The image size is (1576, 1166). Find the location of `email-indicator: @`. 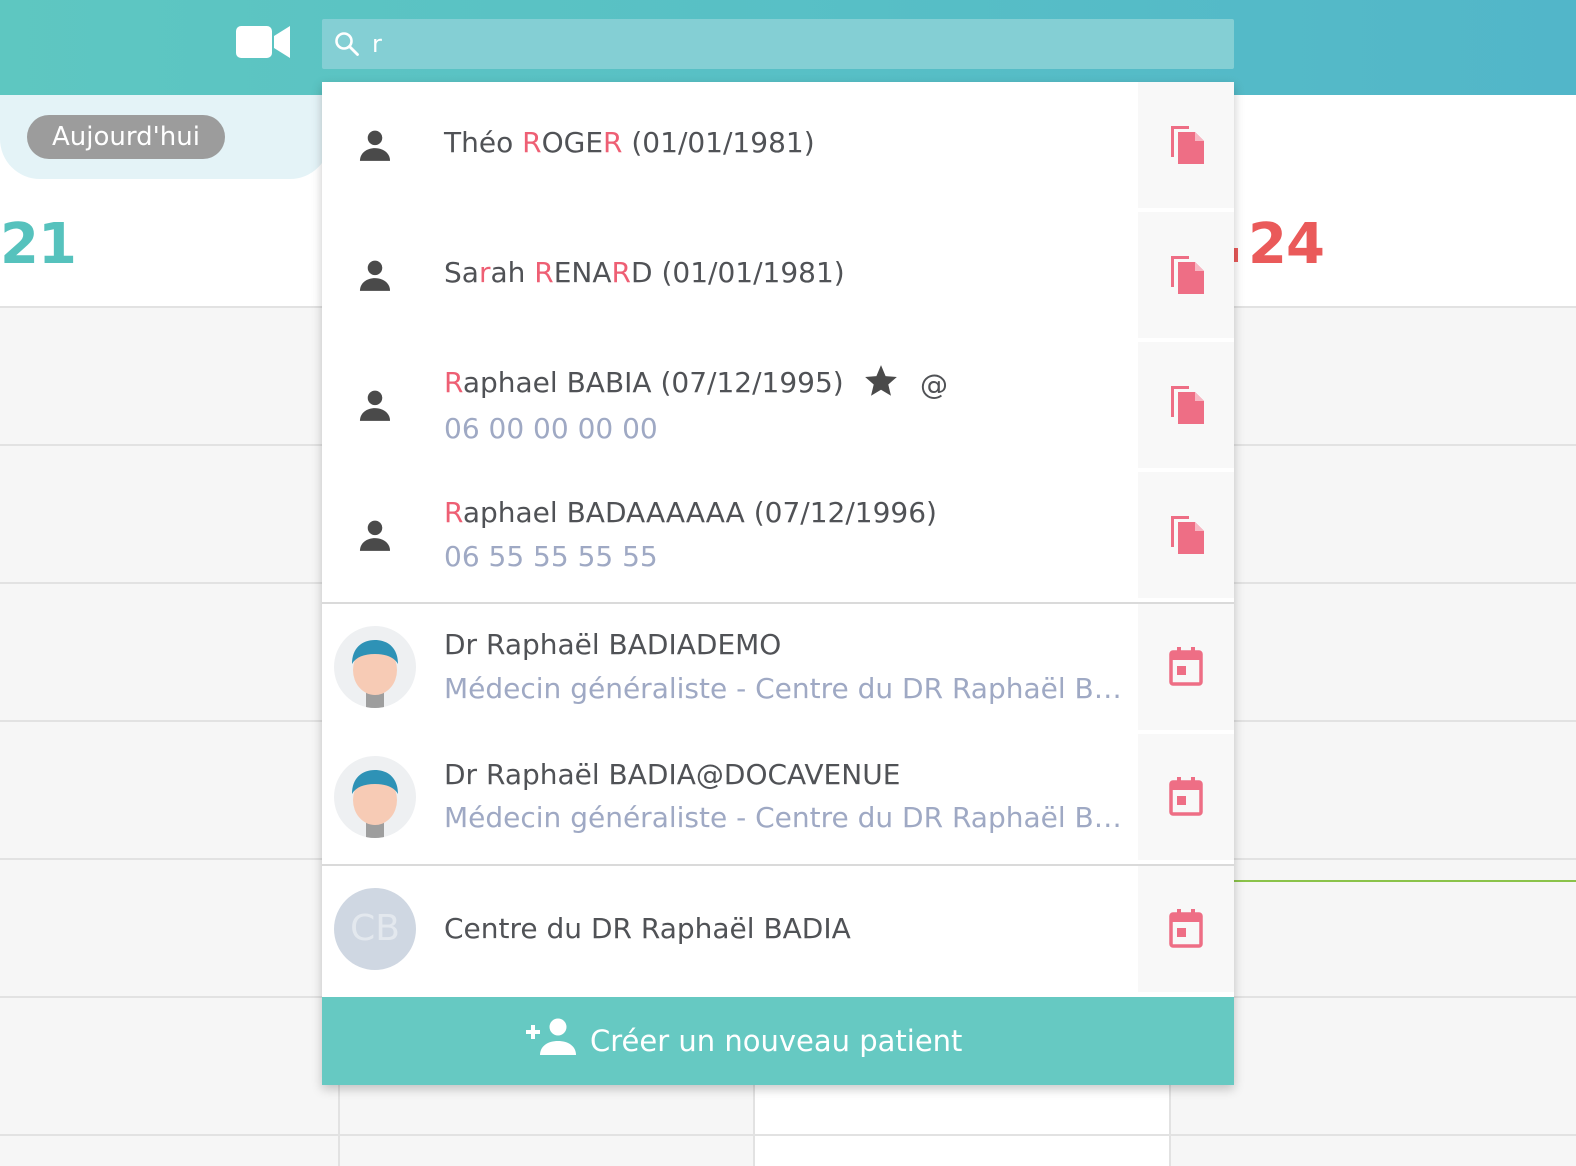

email-indicator: @ is located at coordinates (934, 384).